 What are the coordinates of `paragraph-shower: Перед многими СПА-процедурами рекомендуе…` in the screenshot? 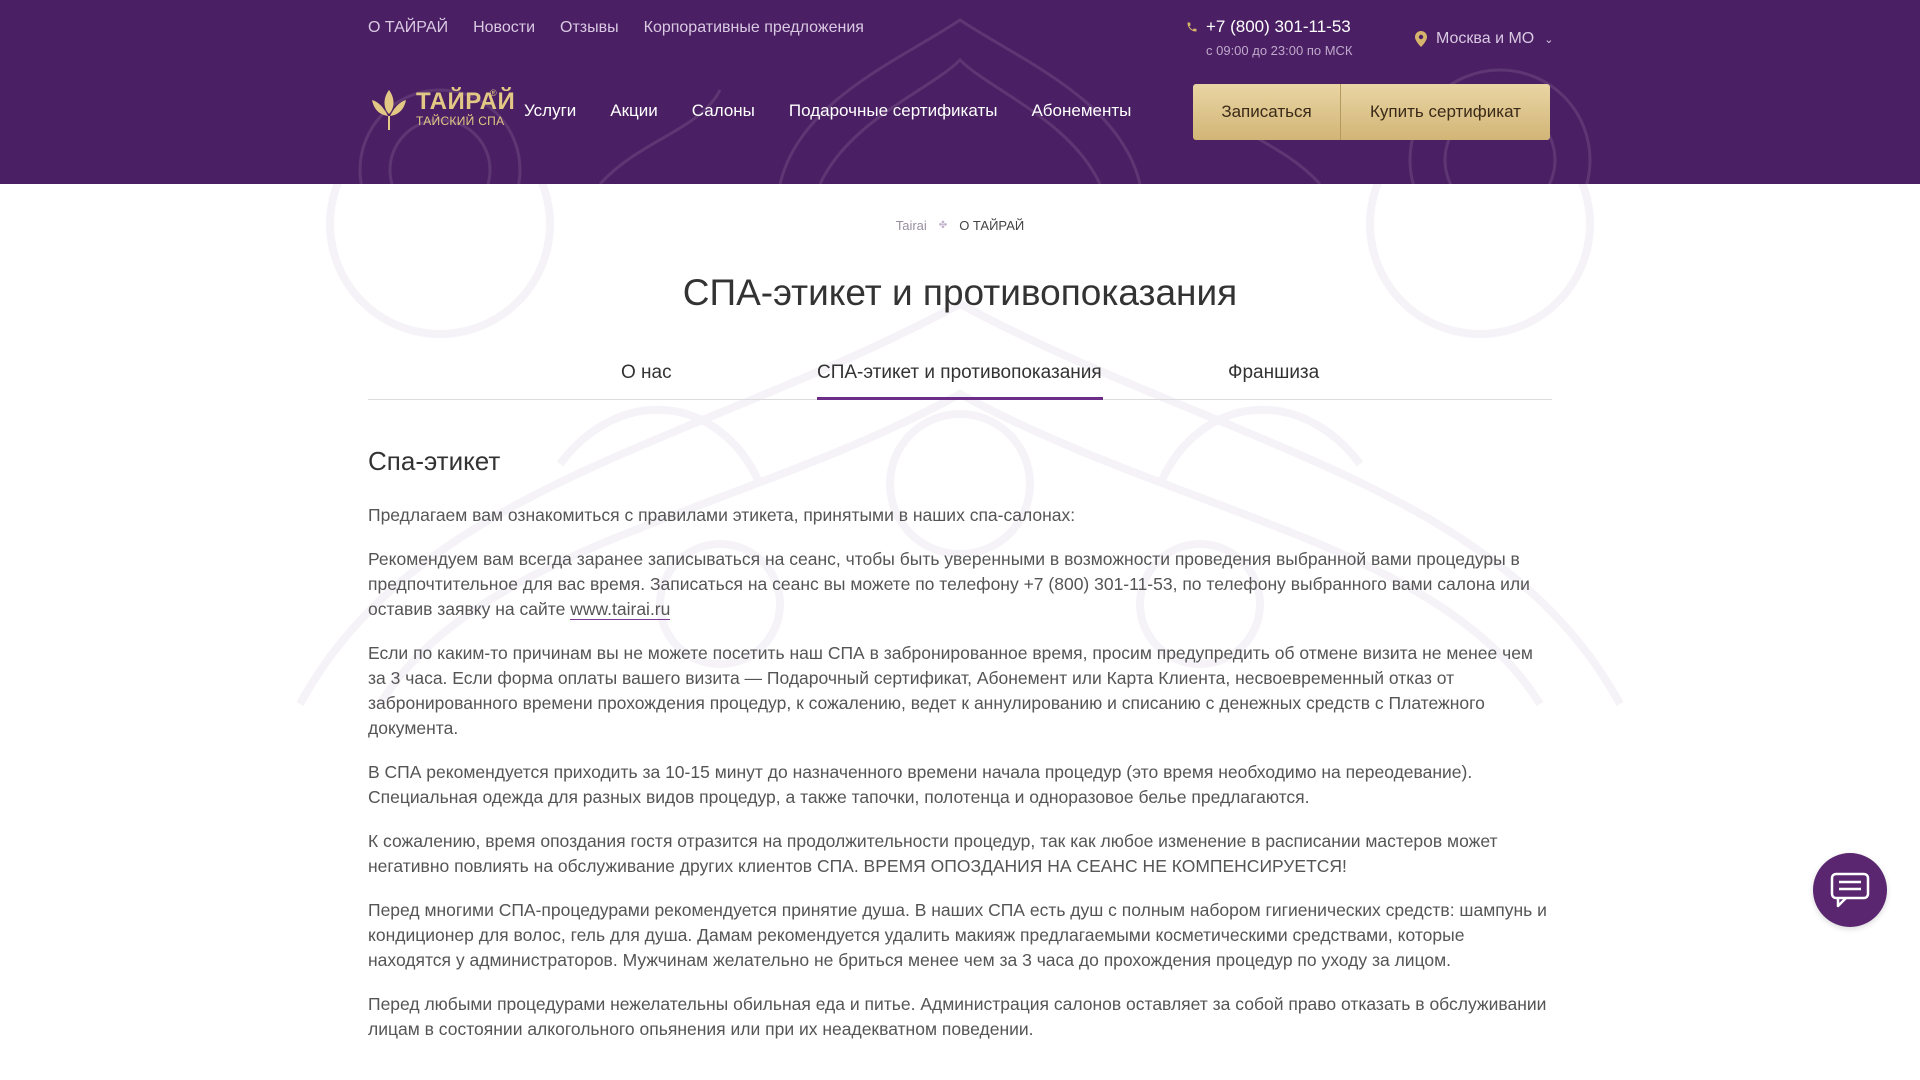 It's located at (957, 935).